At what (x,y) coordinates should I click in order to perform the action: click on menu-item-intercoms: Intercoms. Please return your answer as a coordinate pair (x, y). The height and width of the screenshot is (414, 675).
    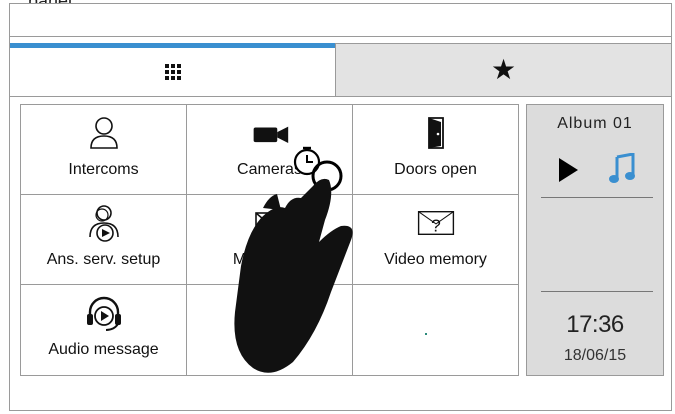
    Looking at the image, I should click on (104, 150).